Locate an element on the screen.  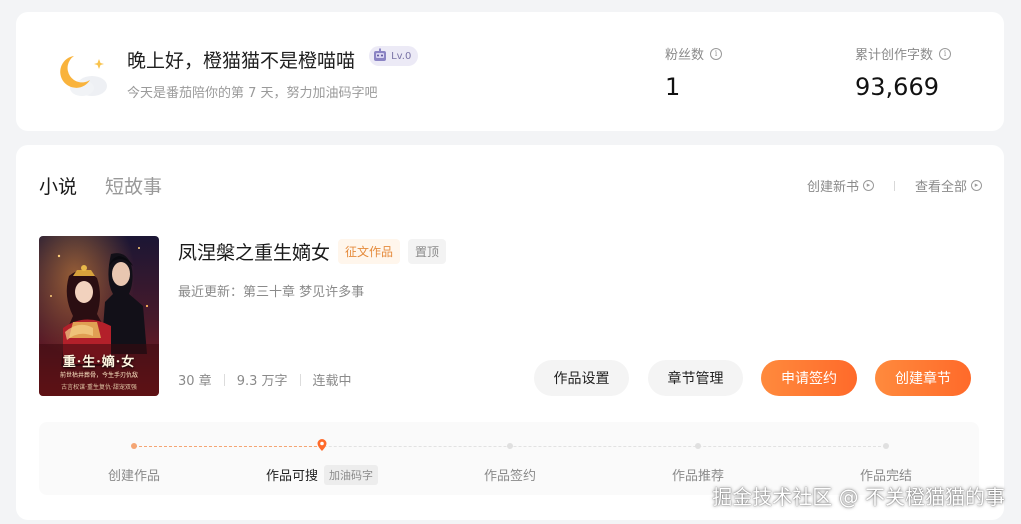
book-title: 凤涅槃之重生嫡女 is located at coordinates (254, 251).